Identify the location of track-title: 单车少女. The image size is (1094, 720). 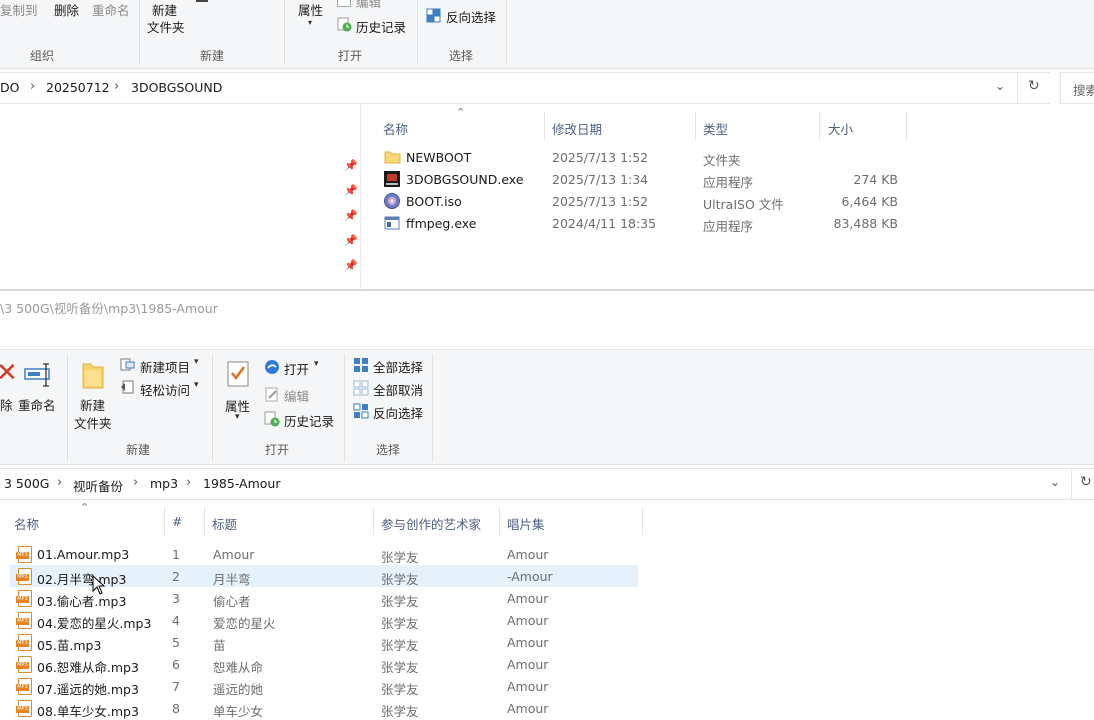
(238, 711).